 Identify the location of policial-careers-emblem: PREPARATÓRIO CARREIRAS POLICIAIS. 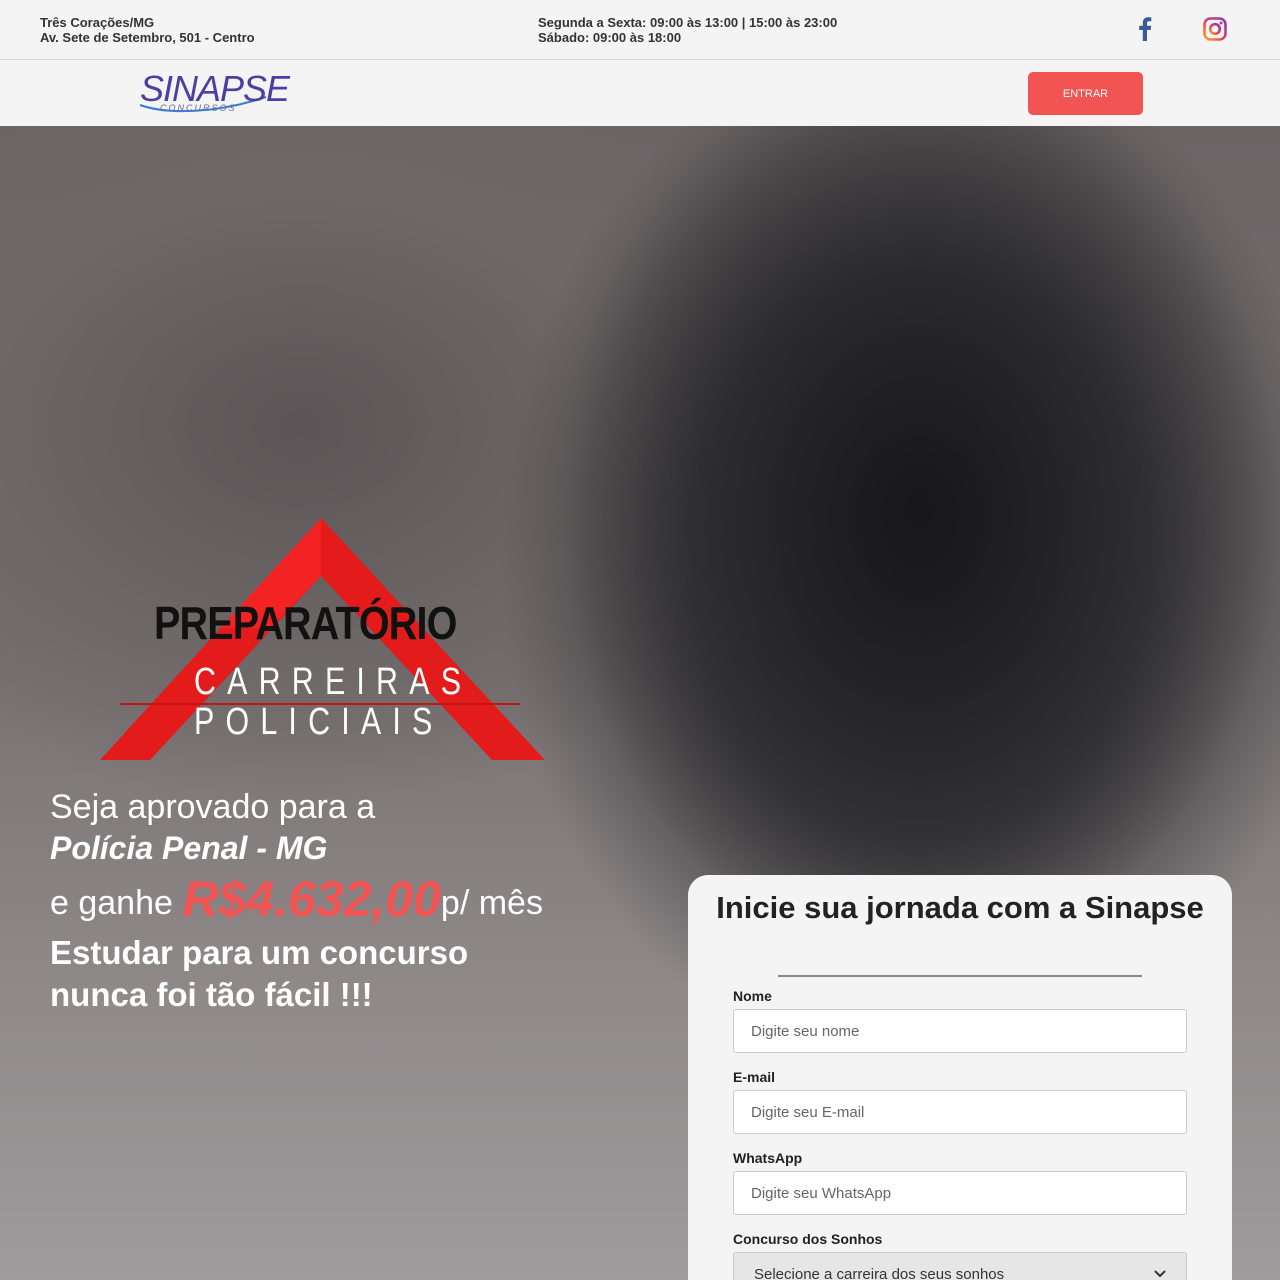
(330, 641).